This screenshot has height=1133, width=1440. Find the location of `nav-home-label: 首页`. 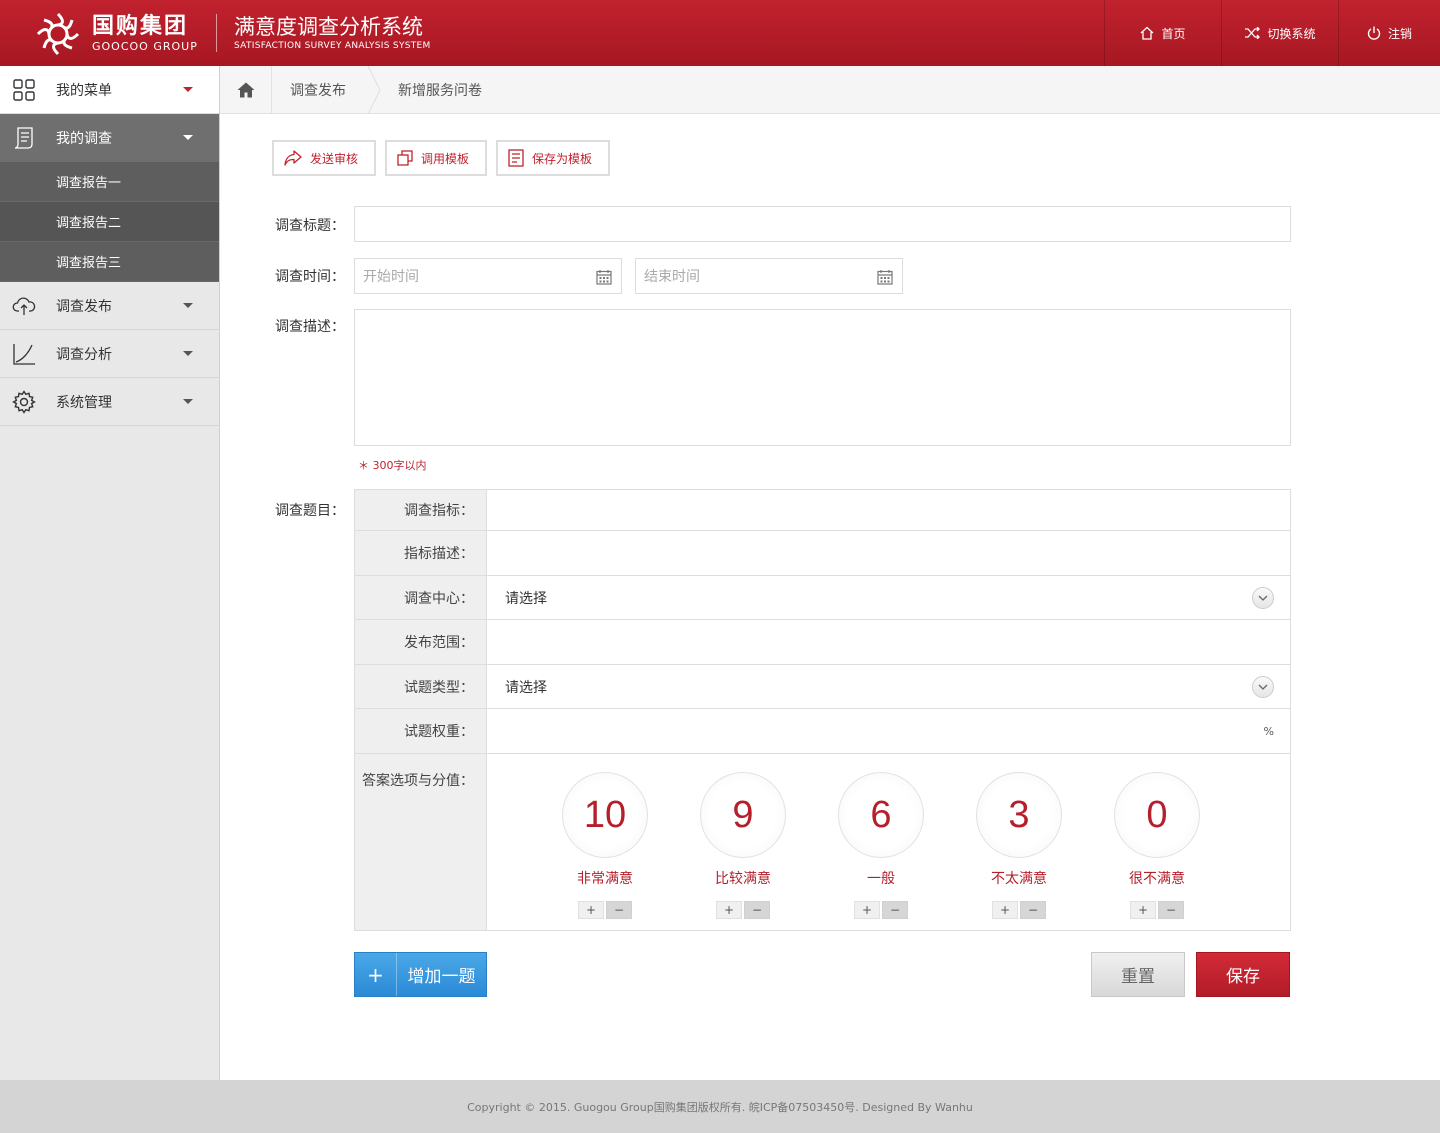

nav-home-label: 首页 is located at coordinates (1173, 33).